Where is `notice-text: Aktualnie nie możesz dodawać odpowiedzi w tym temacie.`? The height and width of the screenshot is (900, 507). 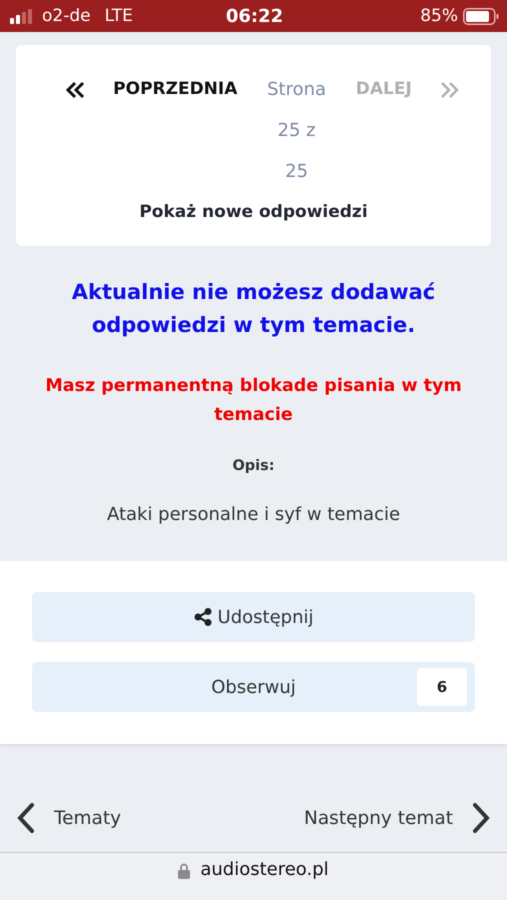 notice-text: Aktualnie nie możesz dodawać odpowiedzi w tym temacie. is located at coordinates (253, 309).